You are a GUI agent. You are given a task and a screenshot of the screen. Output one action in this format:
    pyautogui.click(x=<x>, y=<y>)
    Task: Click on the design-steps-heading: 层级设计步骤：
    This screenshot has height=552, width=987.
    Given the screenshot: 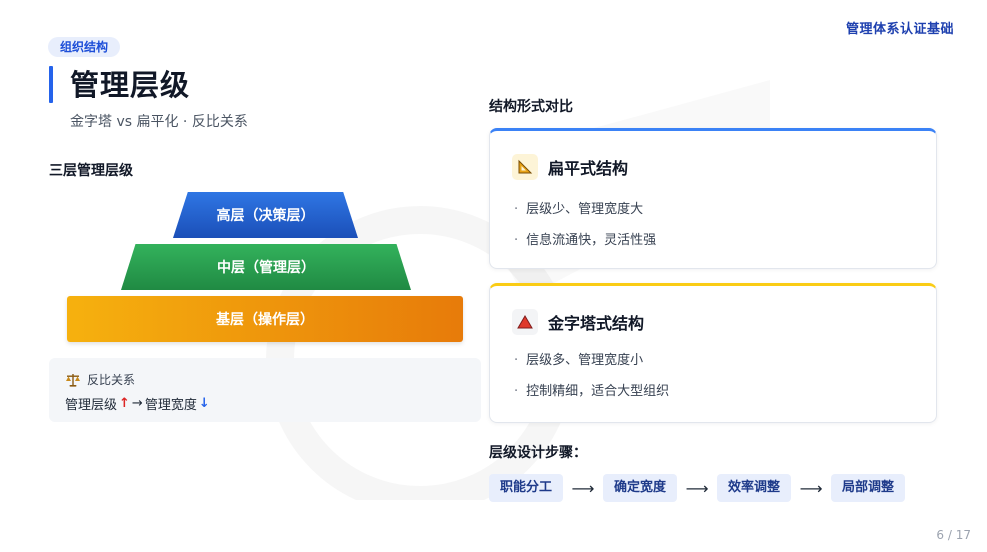 What is the action you would take?
    pyautogui.click(x=538, y=453)
    